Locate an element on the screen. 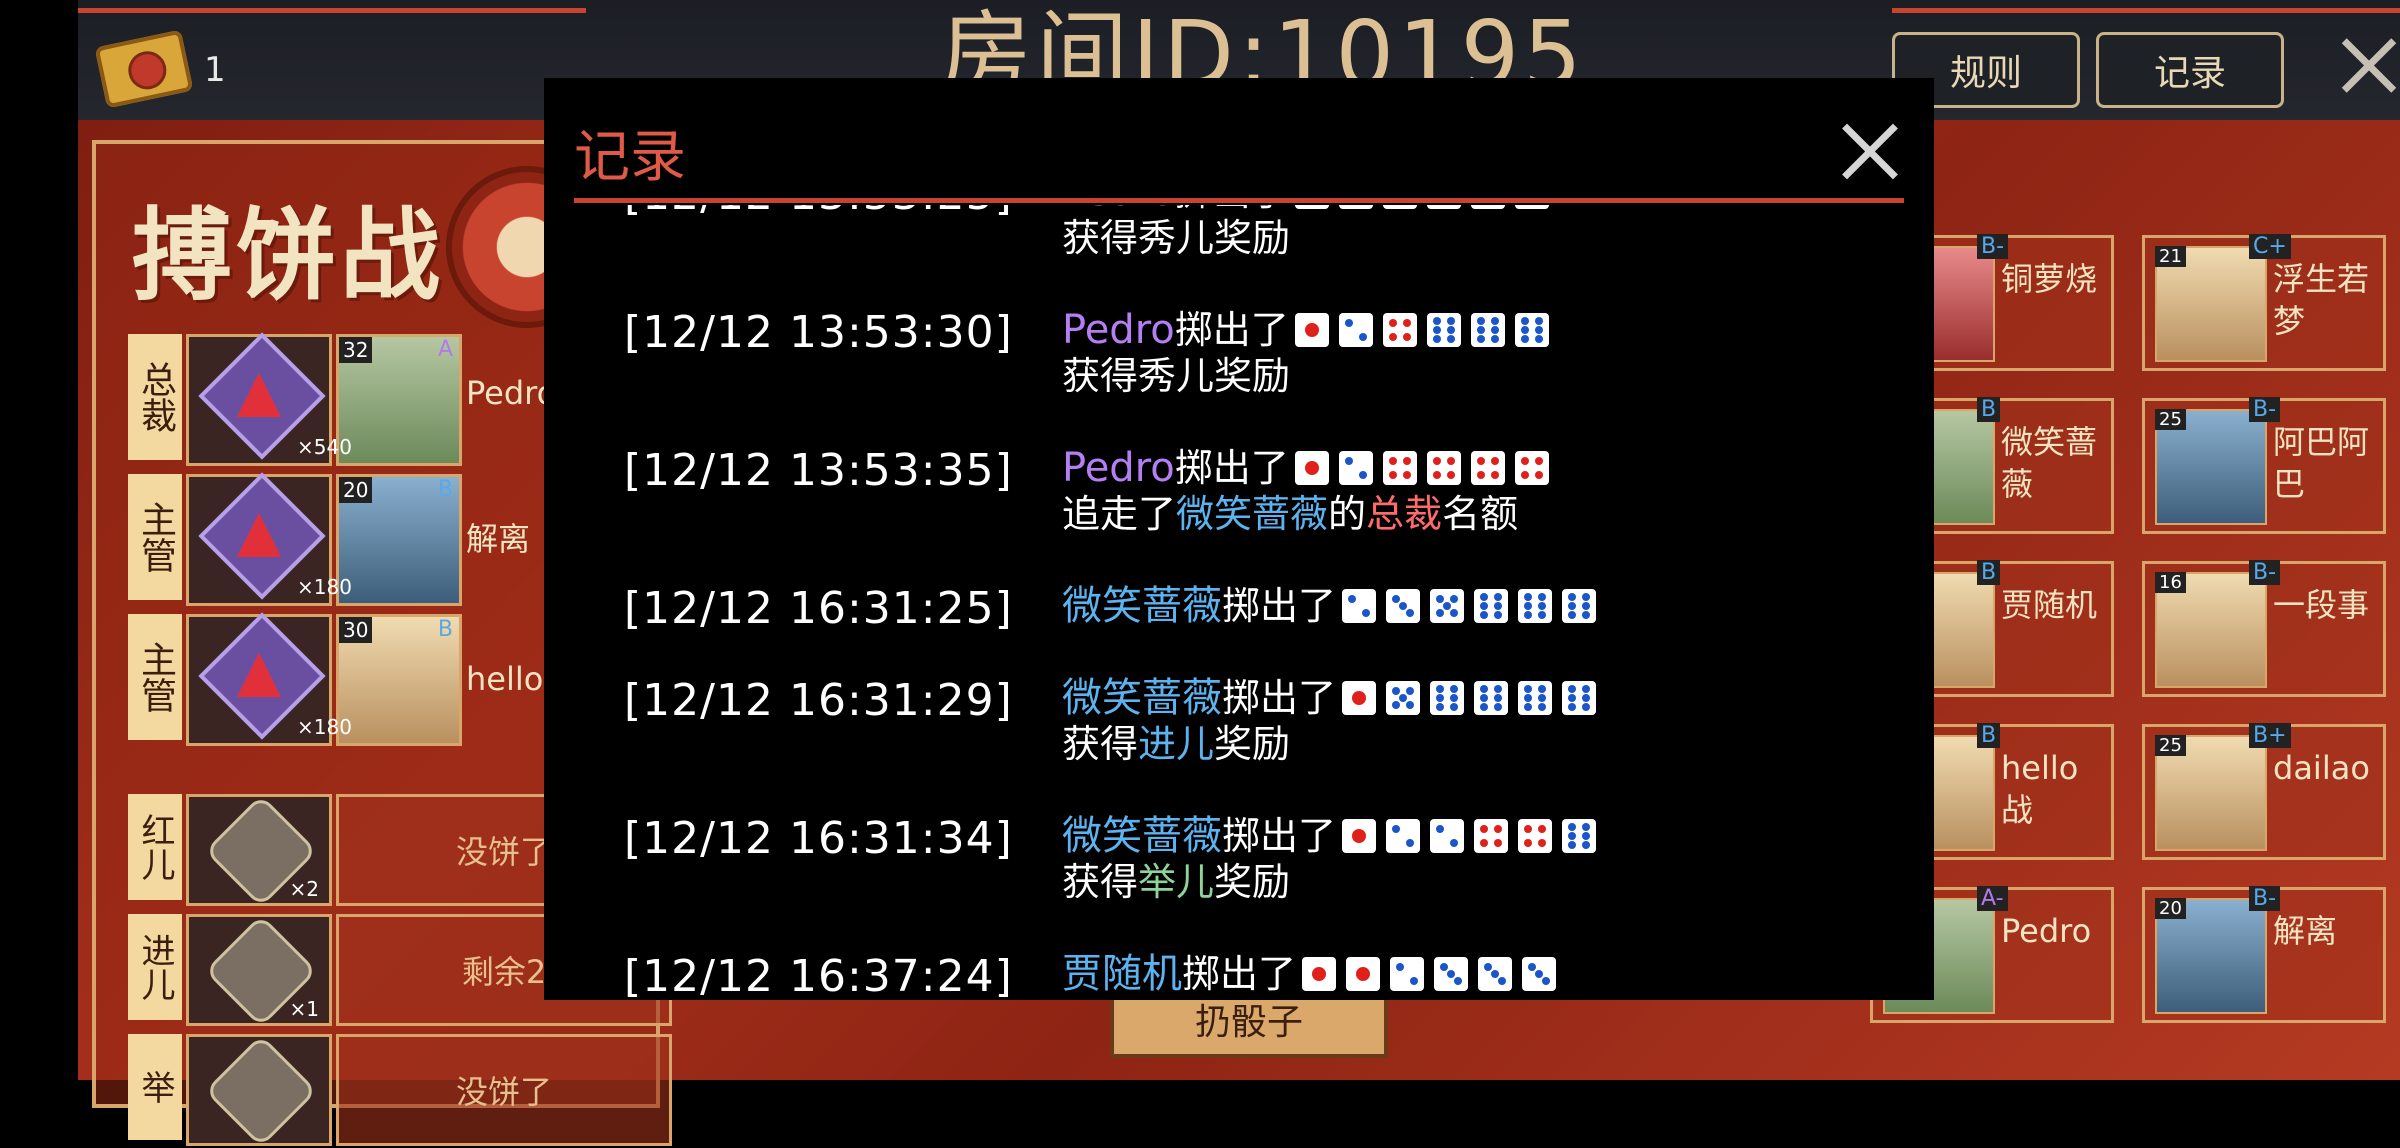 This screenshot has width=2400, height=1148. grade-badge: A- is located at coordinates (1992, 898).